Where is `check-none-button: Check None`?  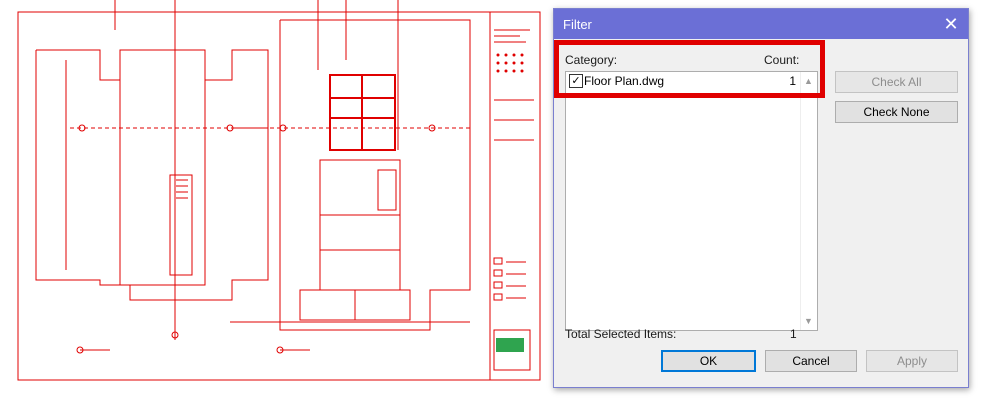
check-none-button: Check None is located at coordinates (896, 112).